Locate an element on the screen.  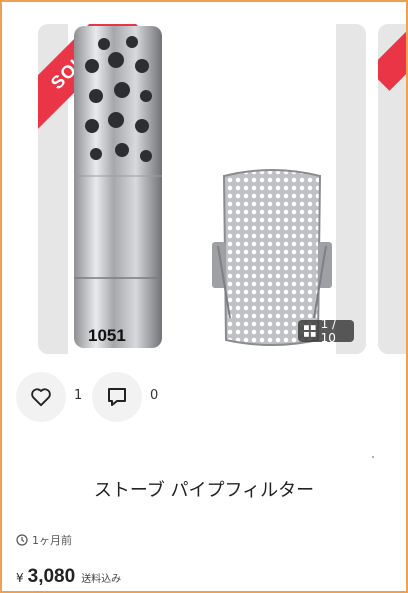
sold-ribbon-next is located at coordinates (393, 59).